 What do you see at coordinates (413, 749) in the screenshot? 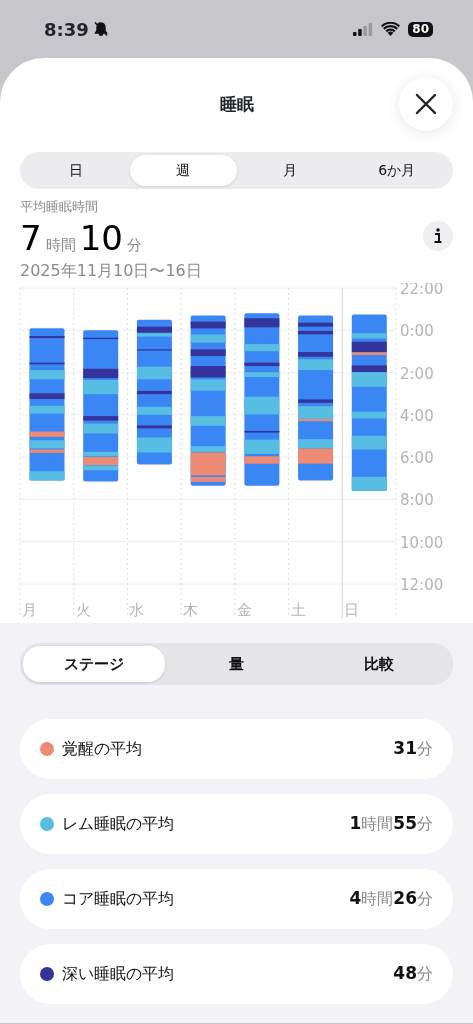
I see `stage-duration: 31分` at bounding box center [413, 749].